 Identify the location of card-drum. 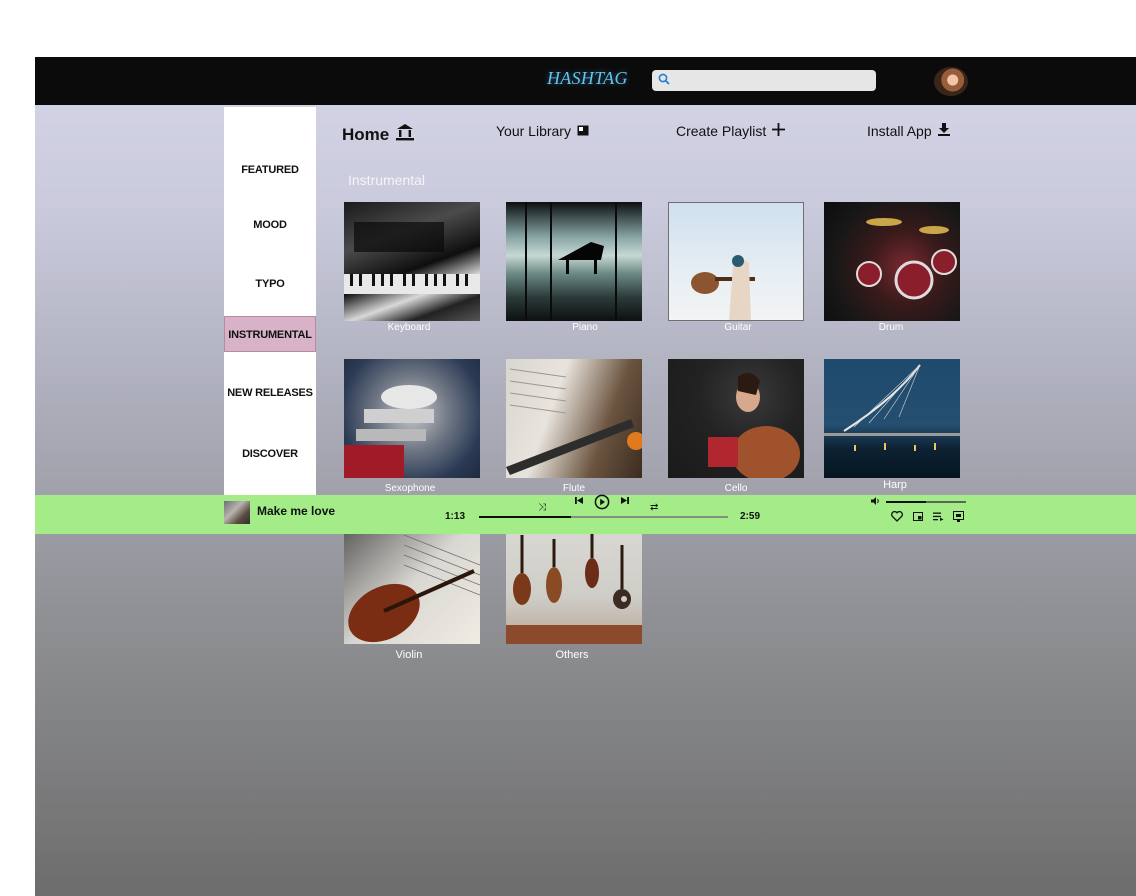
(892, 261).